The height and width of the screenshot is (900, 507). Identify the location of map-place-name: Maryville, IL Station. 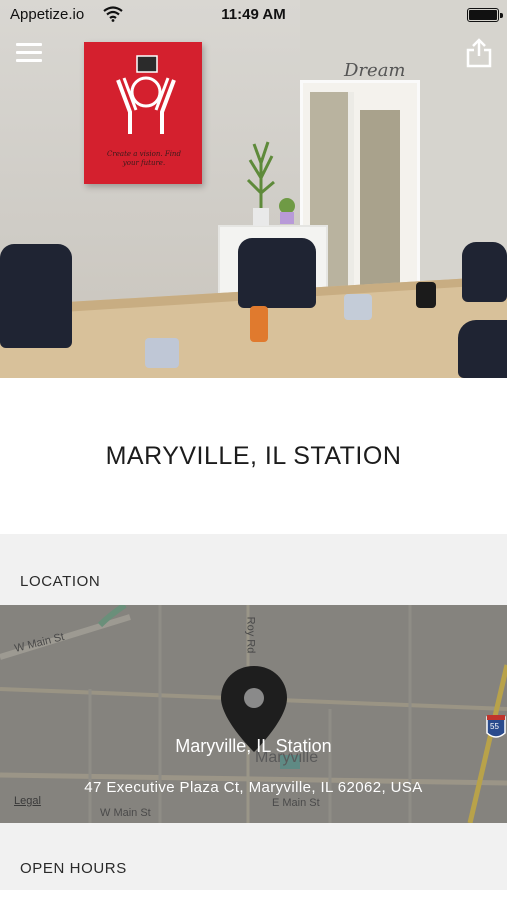
(253, 746).